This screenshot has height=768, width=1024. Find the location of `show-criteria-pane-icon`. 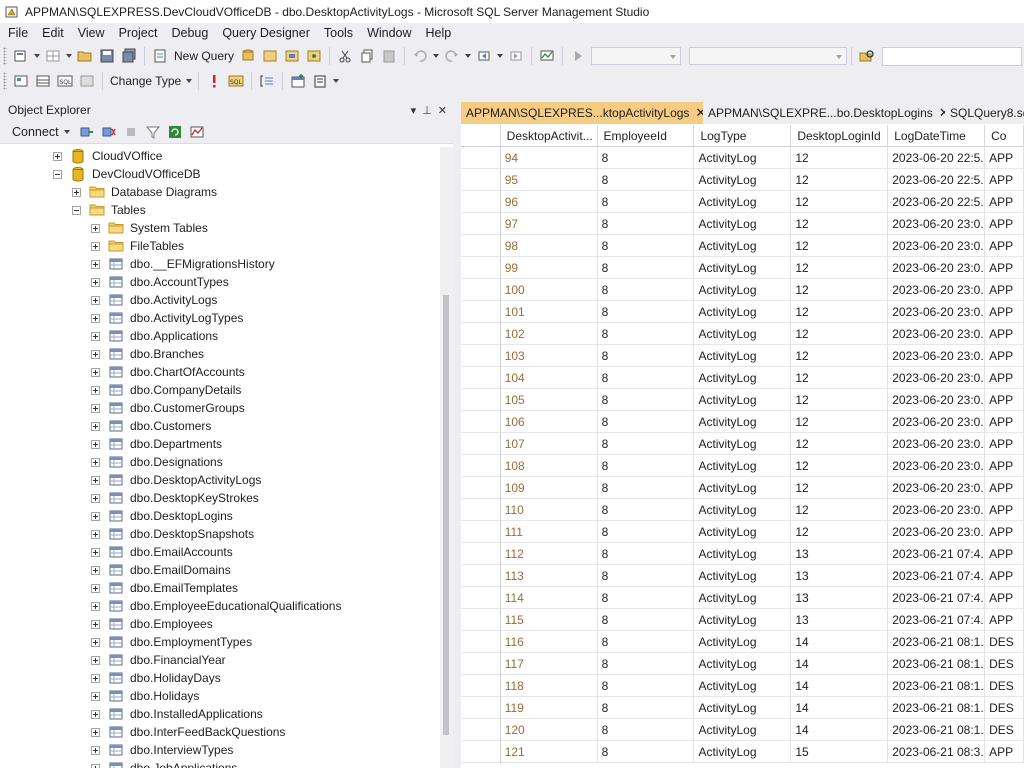

show-criteria-pane-icon is located at coordinates (43, 81).